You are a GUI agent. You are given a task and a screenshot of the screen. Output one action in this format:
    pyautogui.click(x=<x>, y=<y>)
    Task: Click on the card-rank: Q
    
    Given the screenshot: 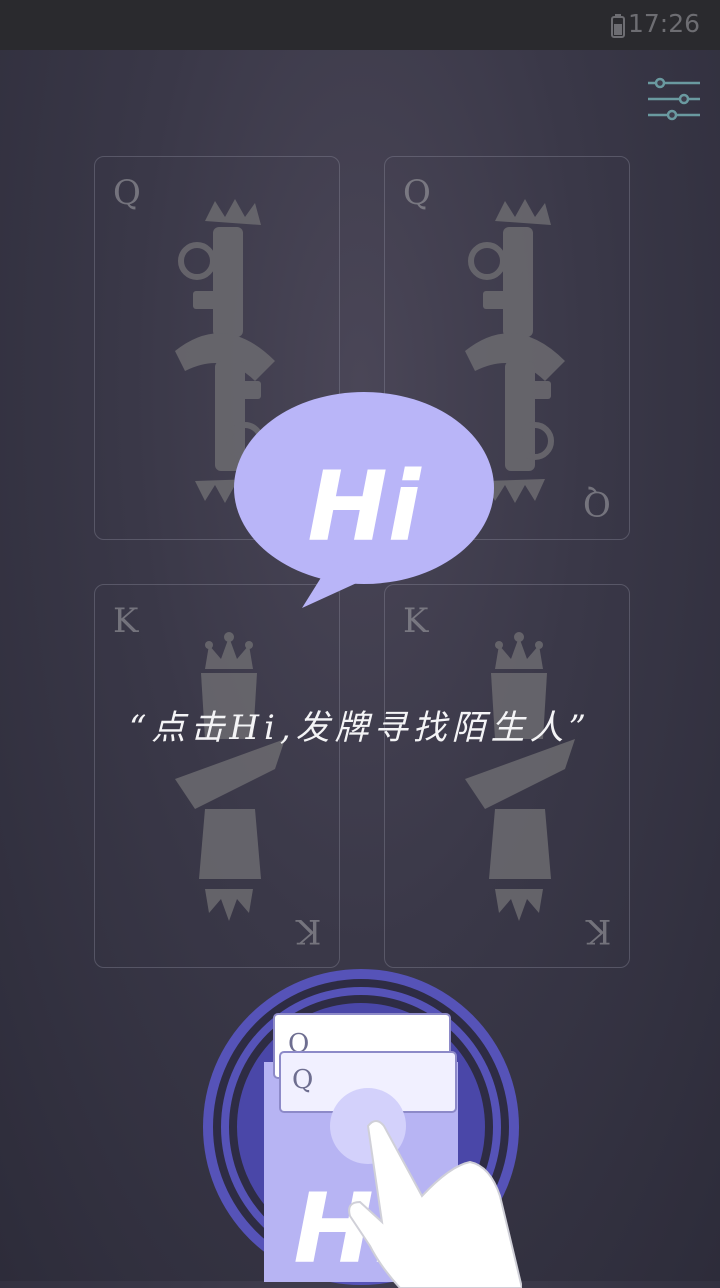 What is the action you would take?
    pyautogui.click(x=597, y=503)
    